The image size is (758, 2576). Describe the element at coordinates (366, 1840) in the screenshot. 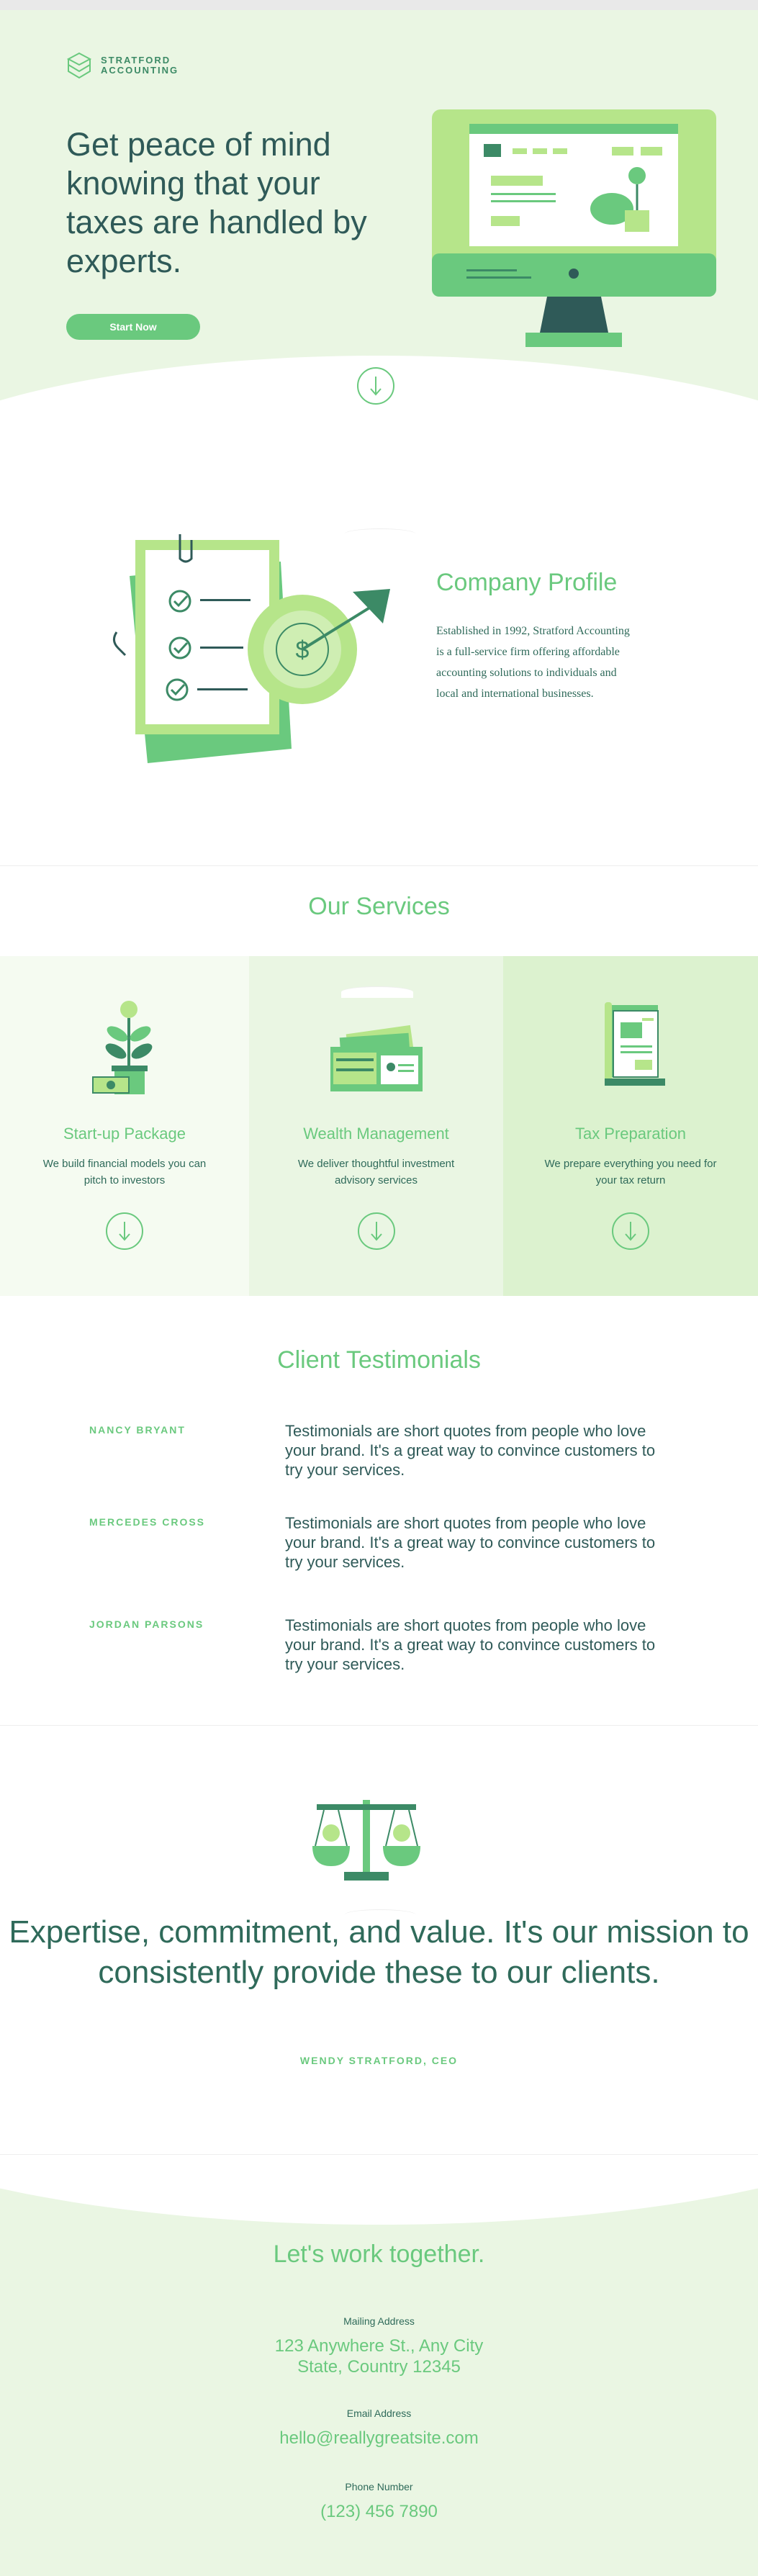

I see `balance-scale-icon` at that location.